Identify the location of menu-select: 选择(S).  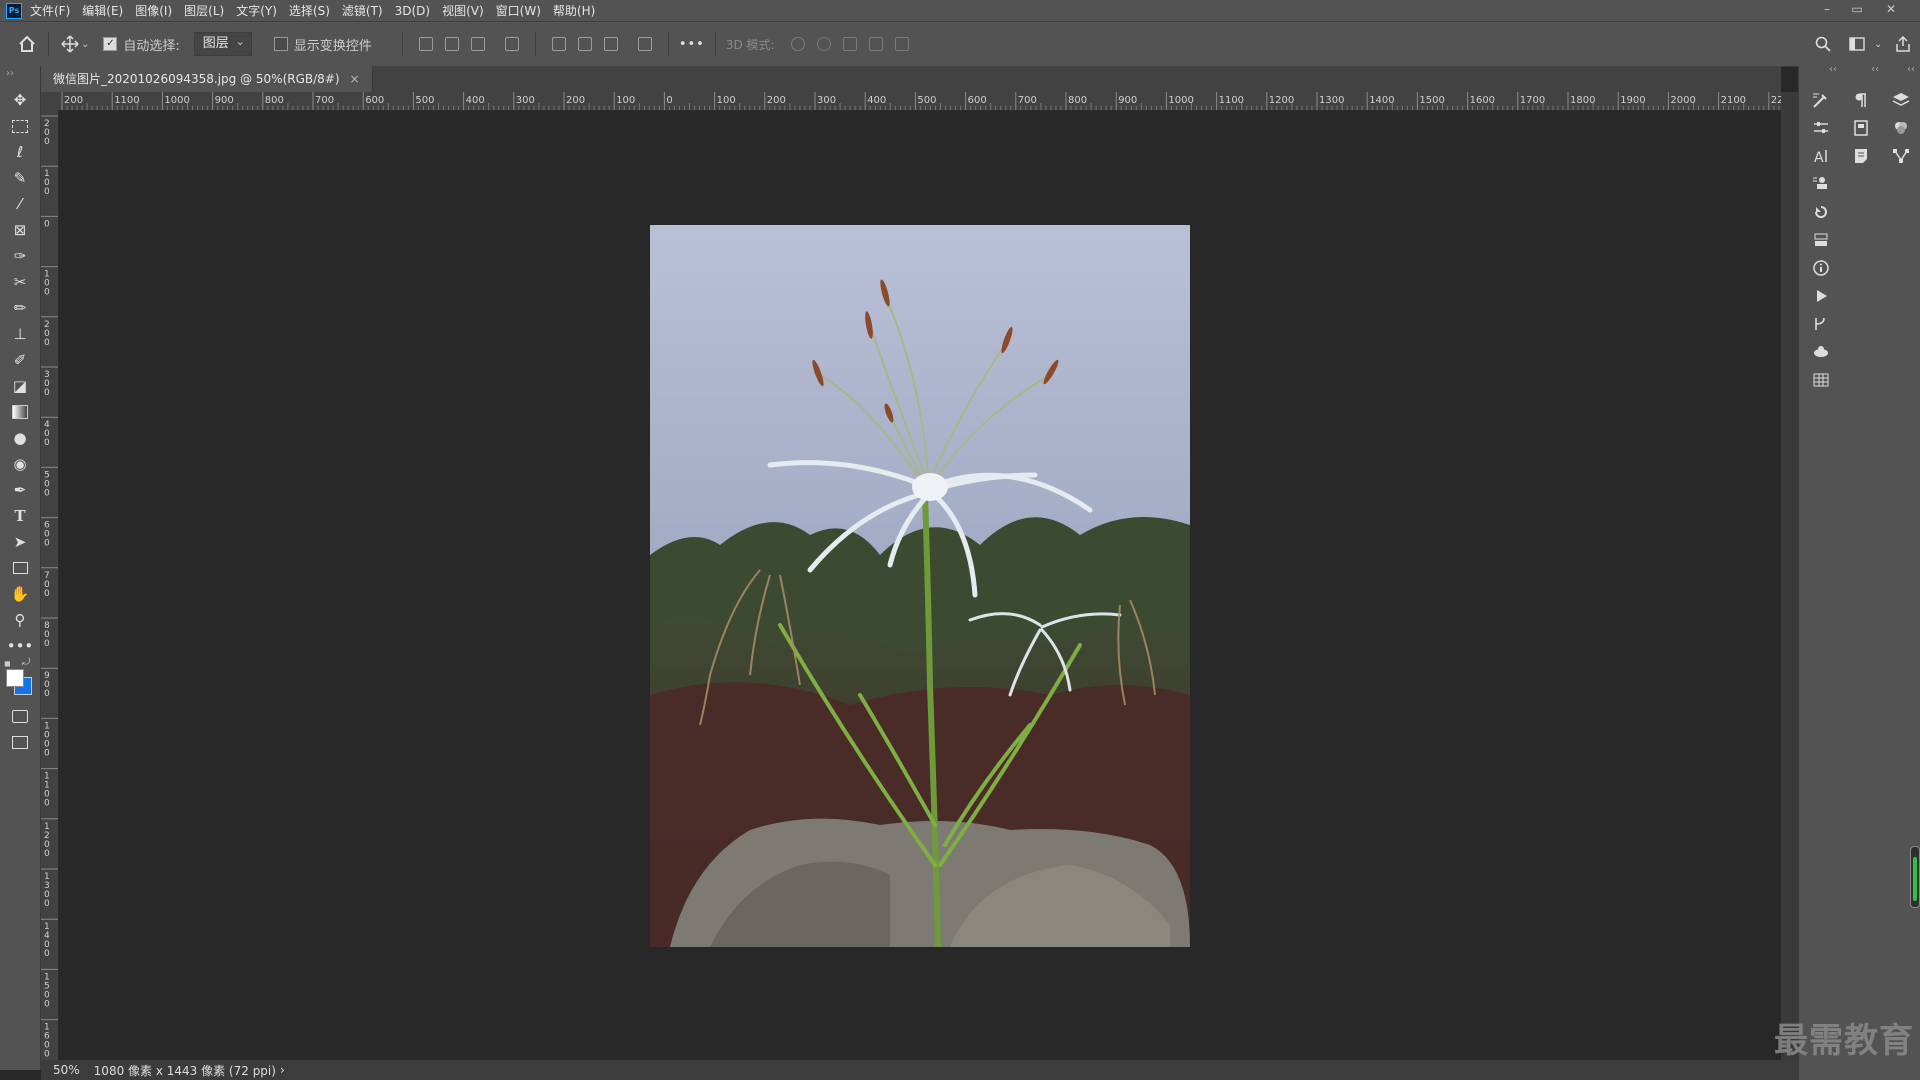
(309, 10).